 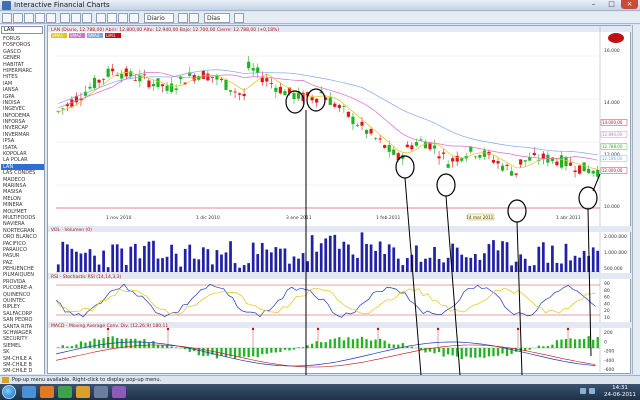 What do you see at coordinates (620, 388) in the screenshot?
I see `clock-time: 14:31` at bounding box center [620, 388].